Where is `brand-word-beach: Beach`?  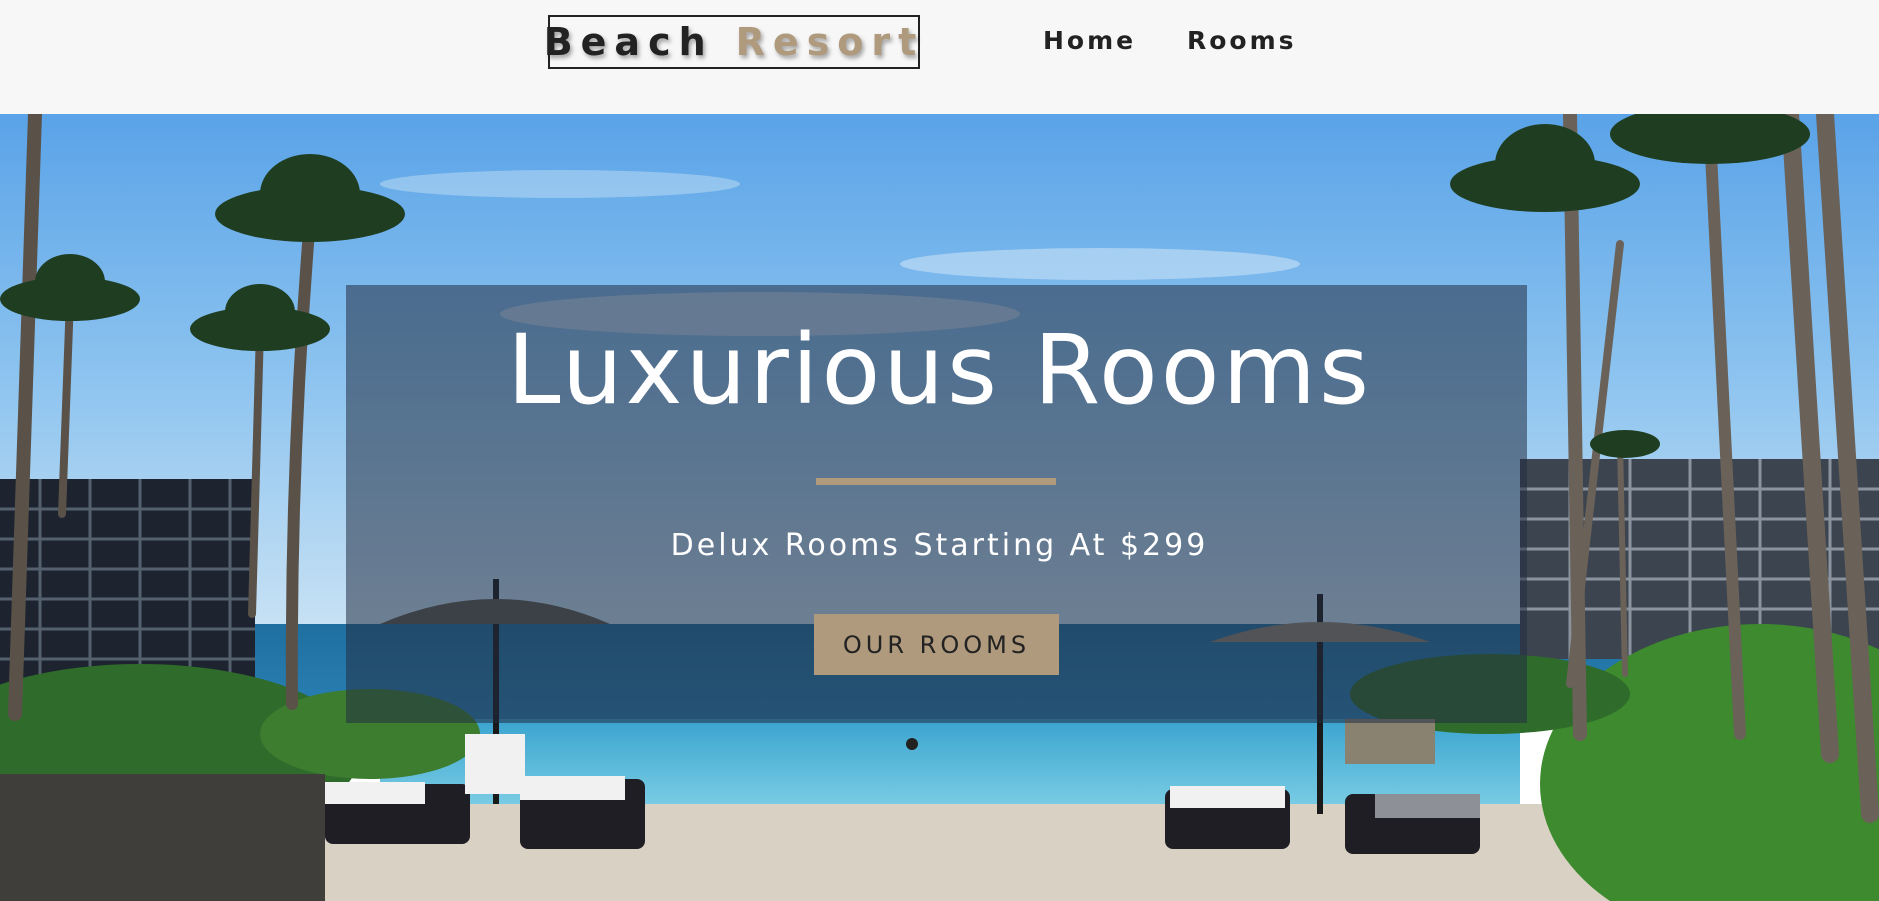 brand-word-beach: Beach is located at coordinates (628, 42).